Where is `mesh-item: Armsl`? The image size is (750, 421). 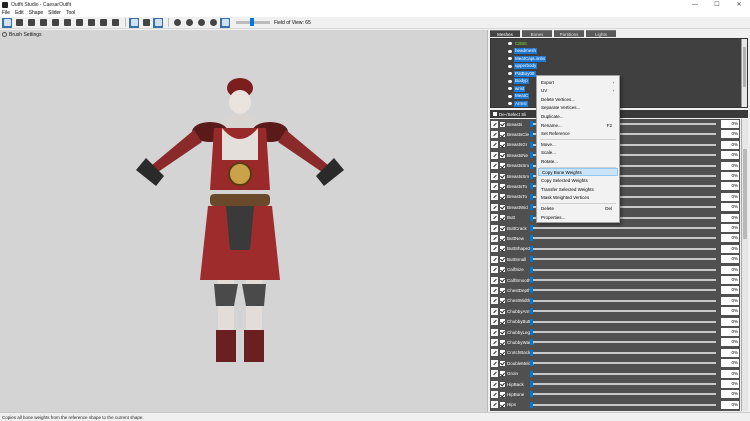 mesh-item: Armsl is located at coordinates (518, 103).